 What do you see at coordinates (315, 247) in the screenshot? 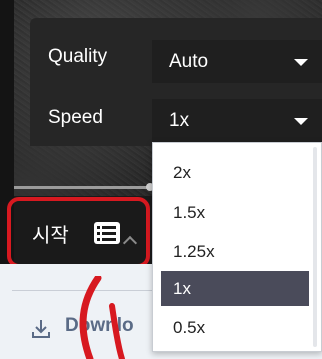
I see `menu-scrollbar` at bounding box center [315, 247].